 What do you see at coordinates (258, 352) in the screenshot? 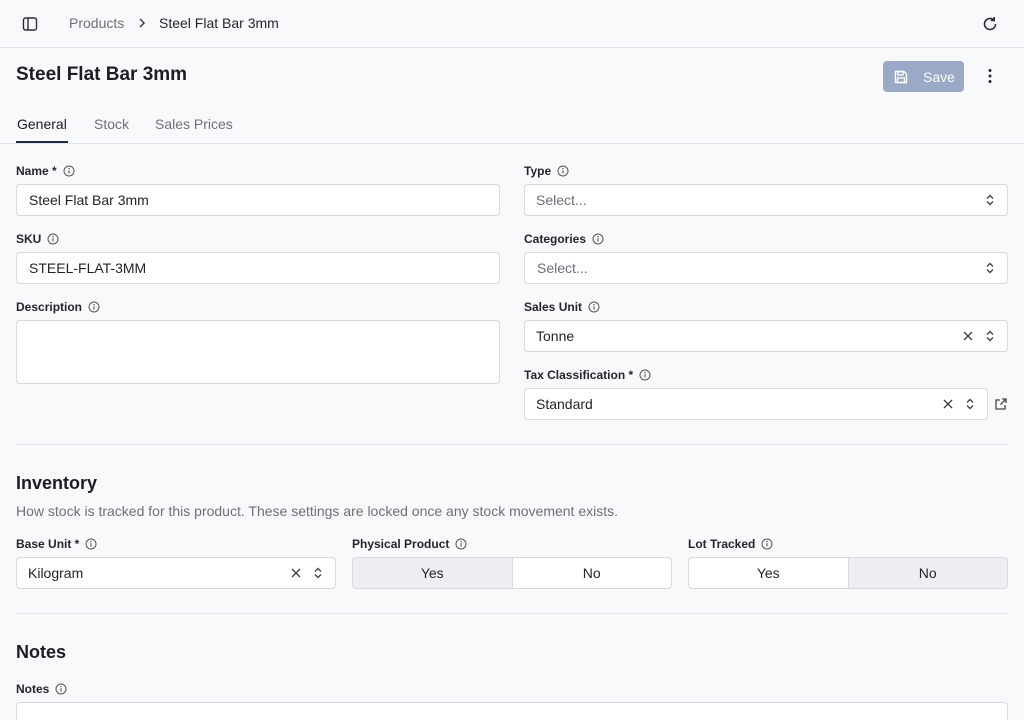
I see `description-textarea` at bounding box center [258, 352].